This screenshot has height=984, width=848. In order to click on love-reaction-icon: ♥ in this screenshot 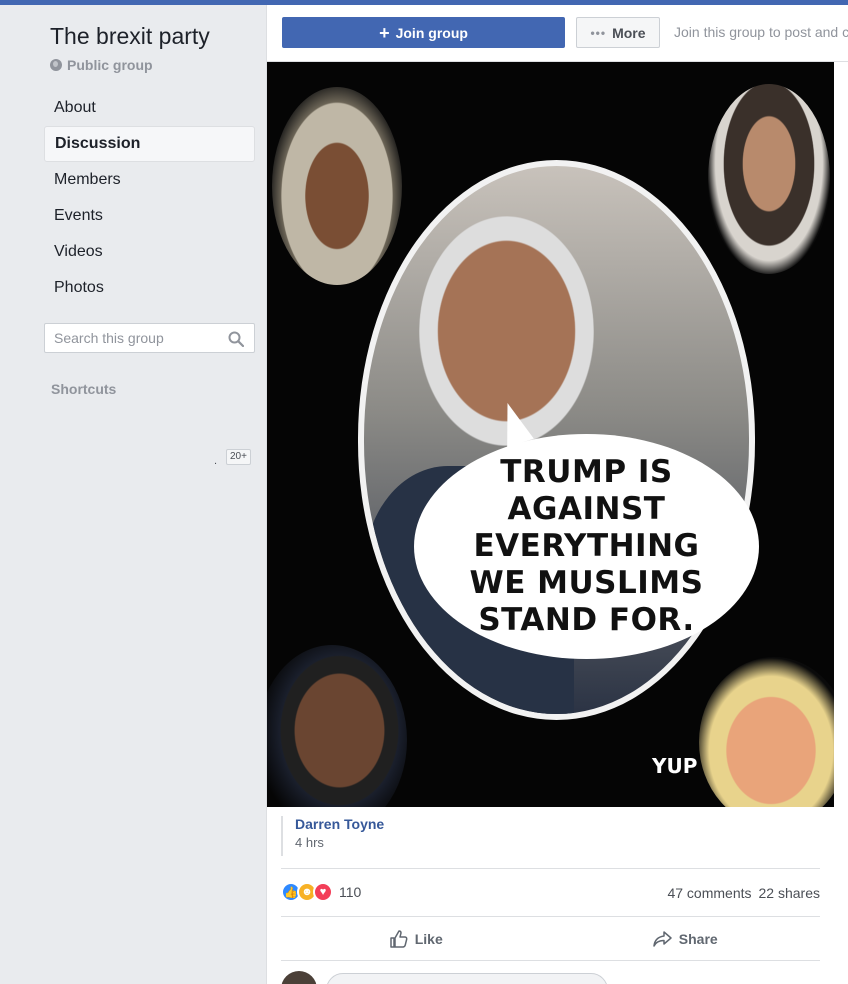, I will do `click(323, 892)`.